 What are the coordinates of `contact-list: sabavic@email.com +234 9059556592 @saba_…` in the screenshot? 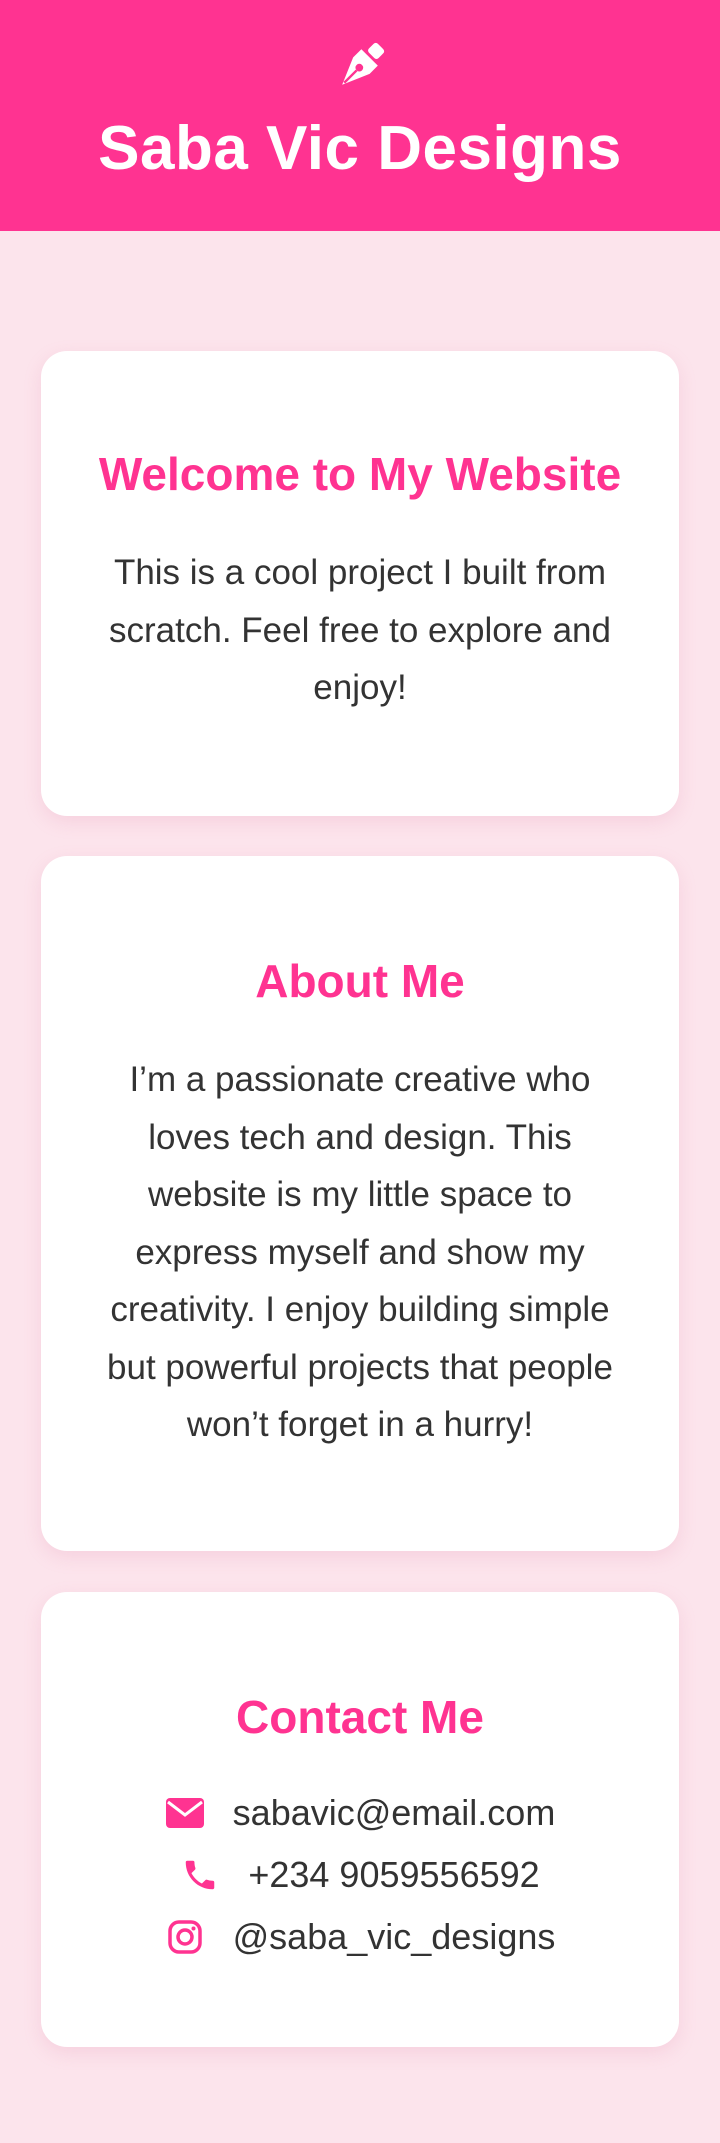 It's located at (360, 1875).